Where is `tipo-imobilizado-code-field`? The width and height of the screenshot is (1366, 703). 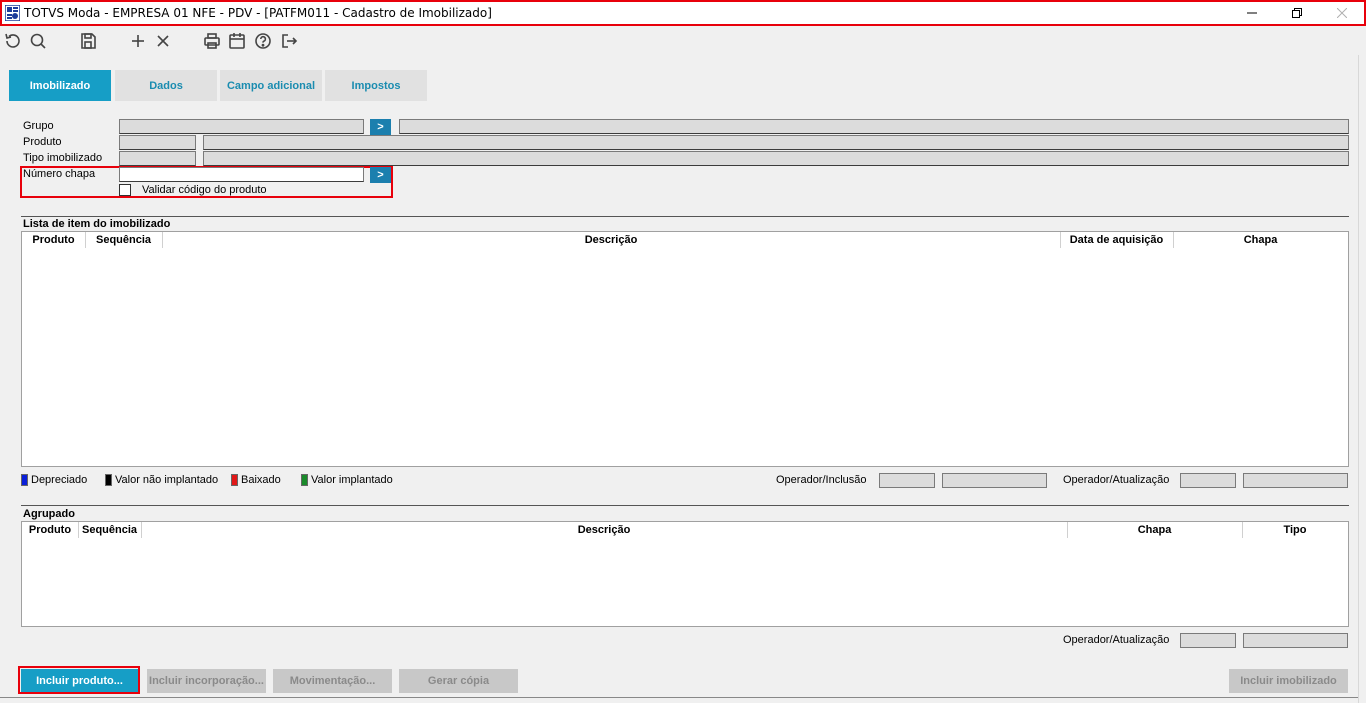 tipo-imobilizado-code-field is located at coordinates (157, 158).